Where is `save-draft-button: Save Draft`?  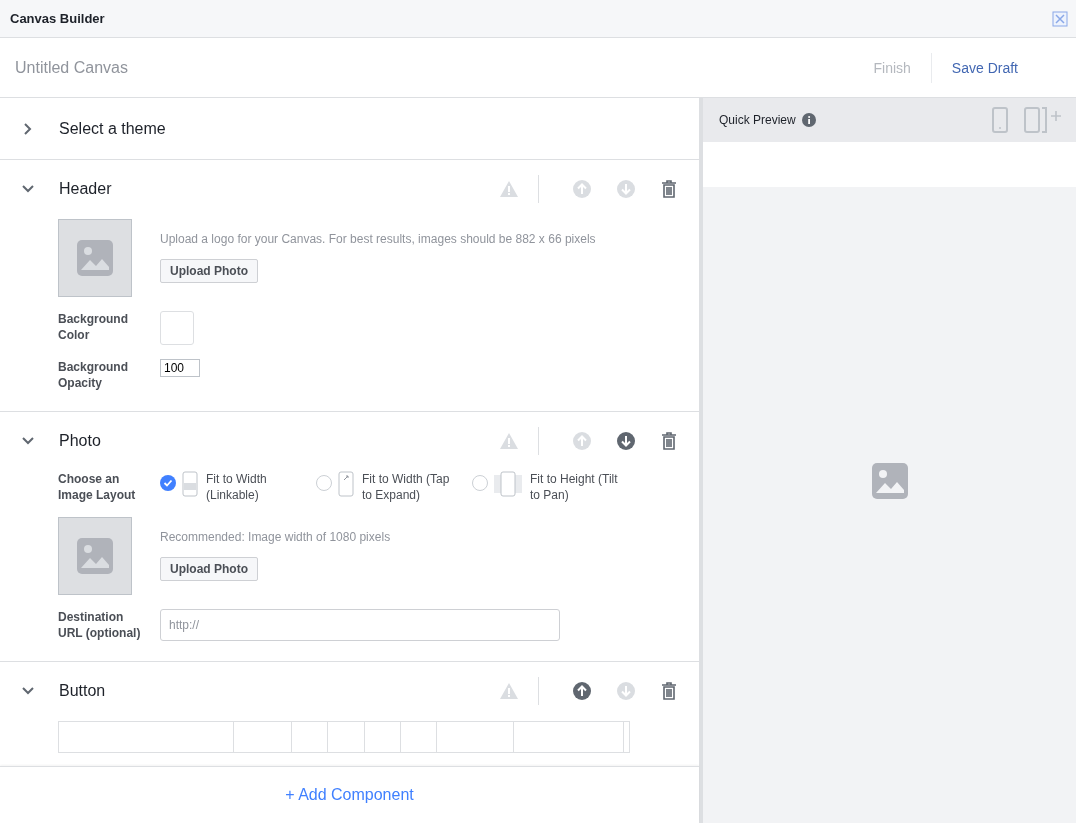
save-draft-button: Save Draft is located at coordinates (1003, 67).